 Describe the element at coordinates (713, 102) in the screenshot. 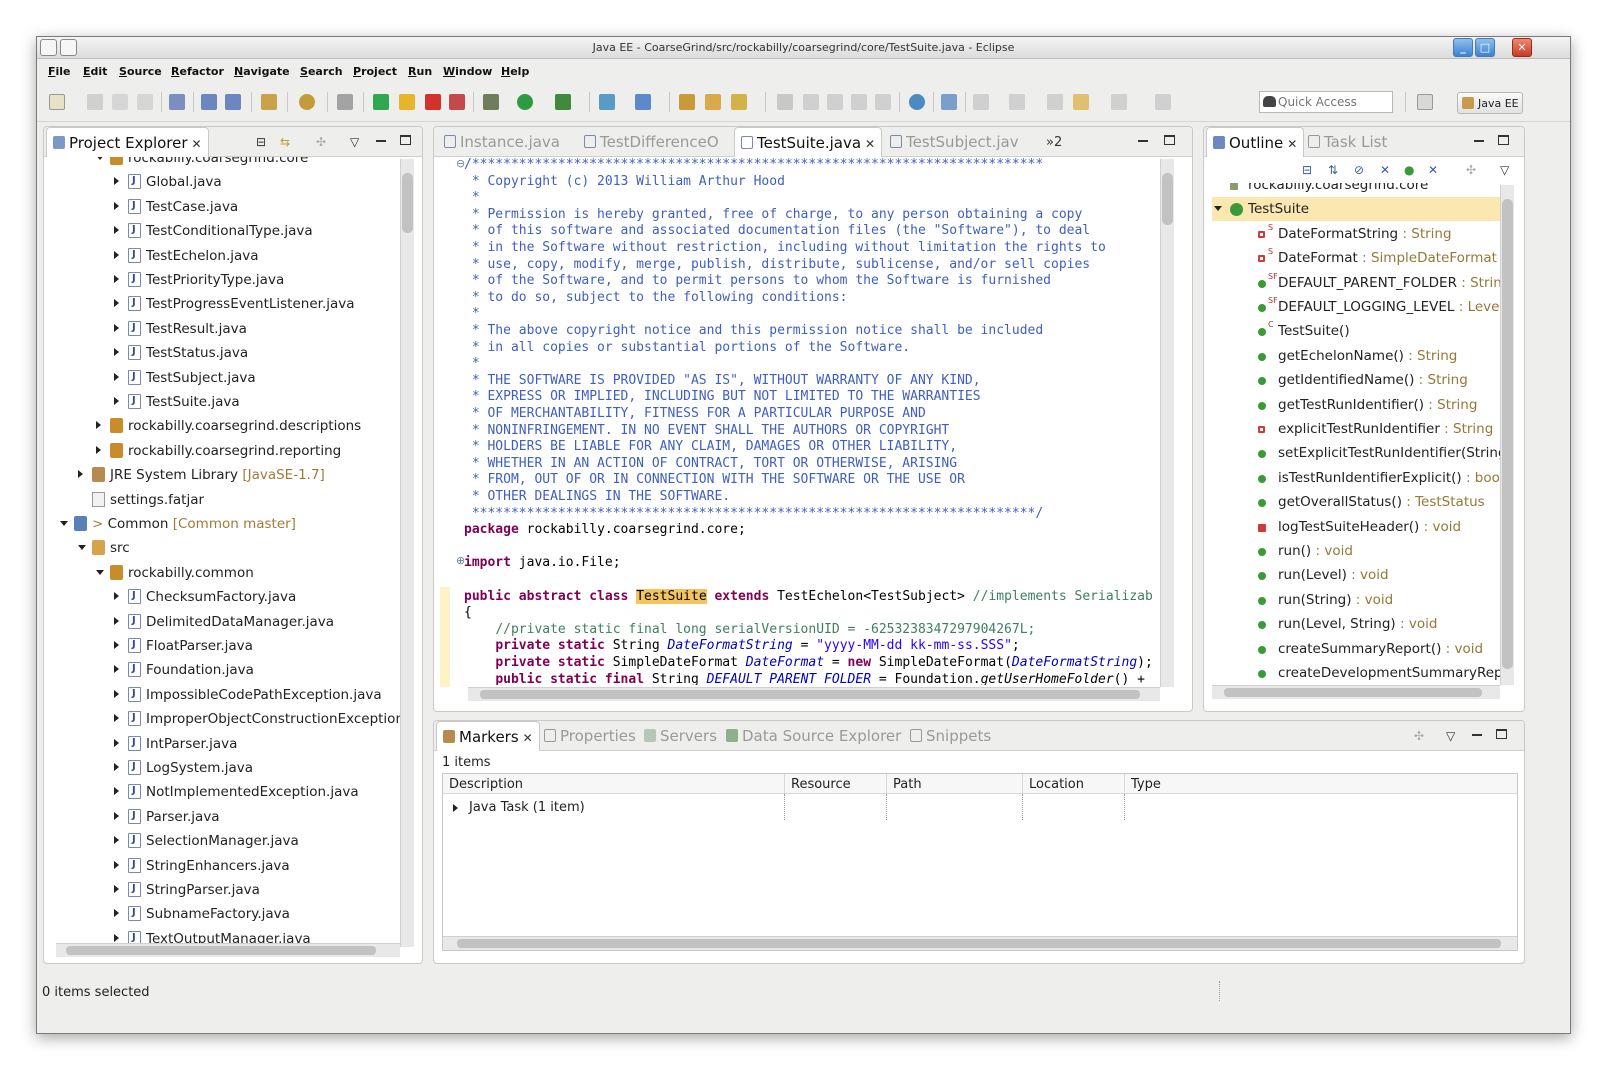

I see `open-folder-icon` at that location.